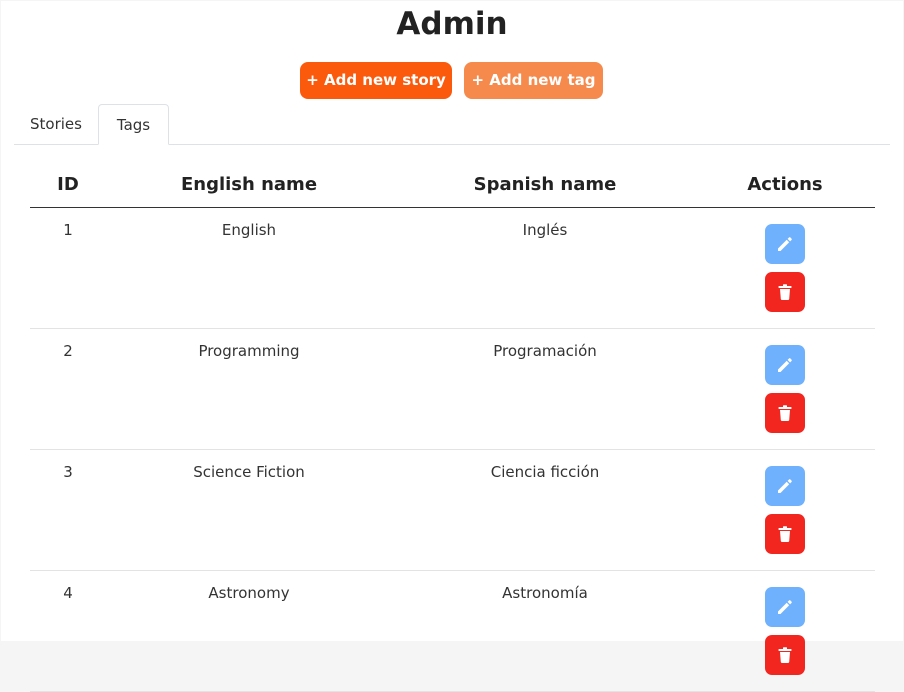 The height and width of the screenshot is (692, 904). What do you see at coordinates (68, 472) in the screenshot?
I see `cell-id: 3` at bounding box center [68, 472].